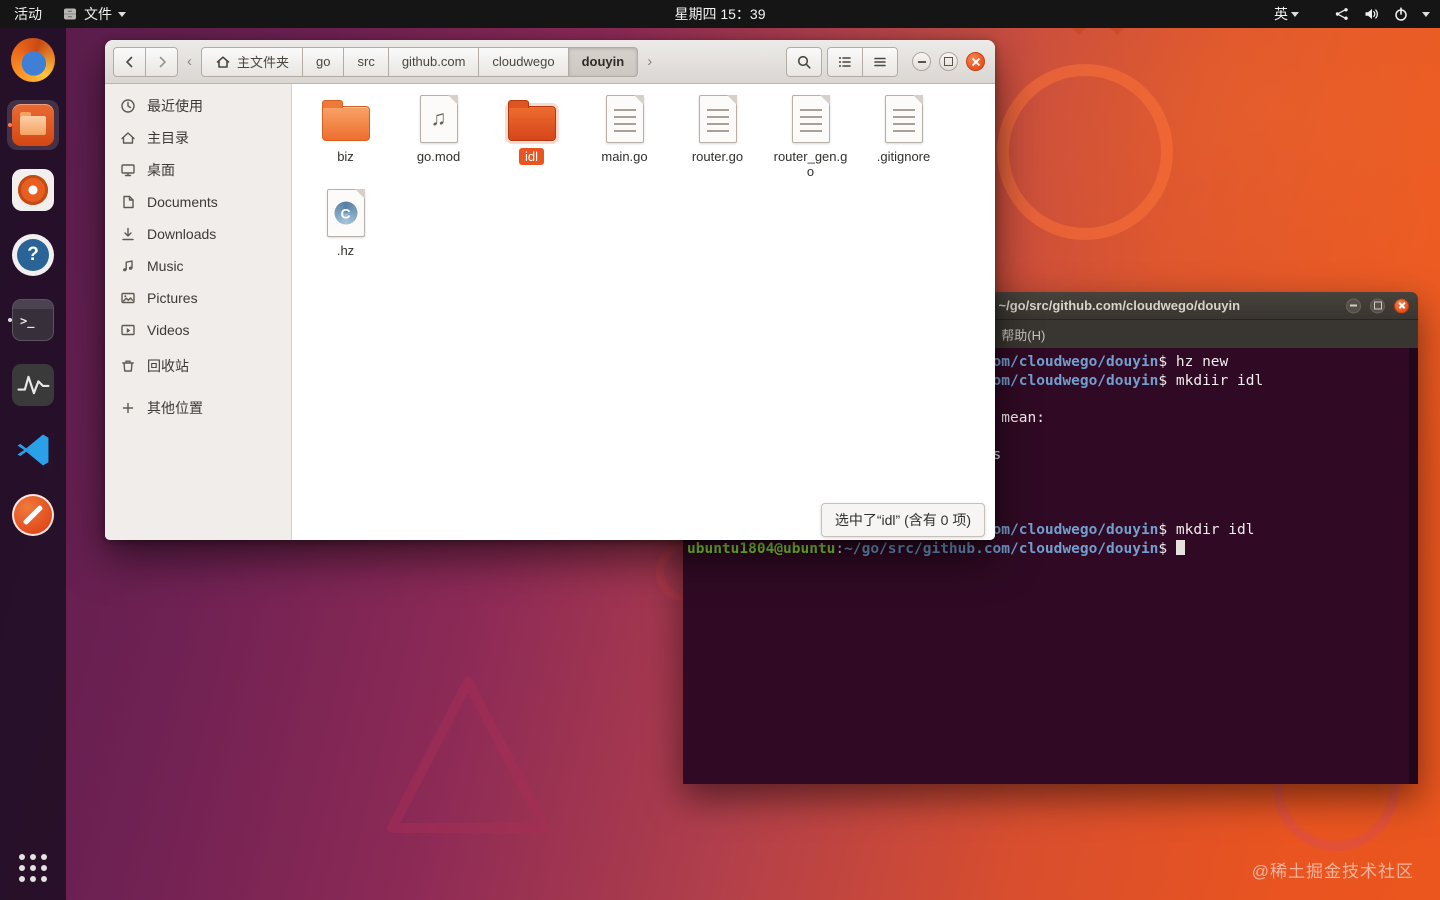  I want to click on recent-icon, so click(128, 106).